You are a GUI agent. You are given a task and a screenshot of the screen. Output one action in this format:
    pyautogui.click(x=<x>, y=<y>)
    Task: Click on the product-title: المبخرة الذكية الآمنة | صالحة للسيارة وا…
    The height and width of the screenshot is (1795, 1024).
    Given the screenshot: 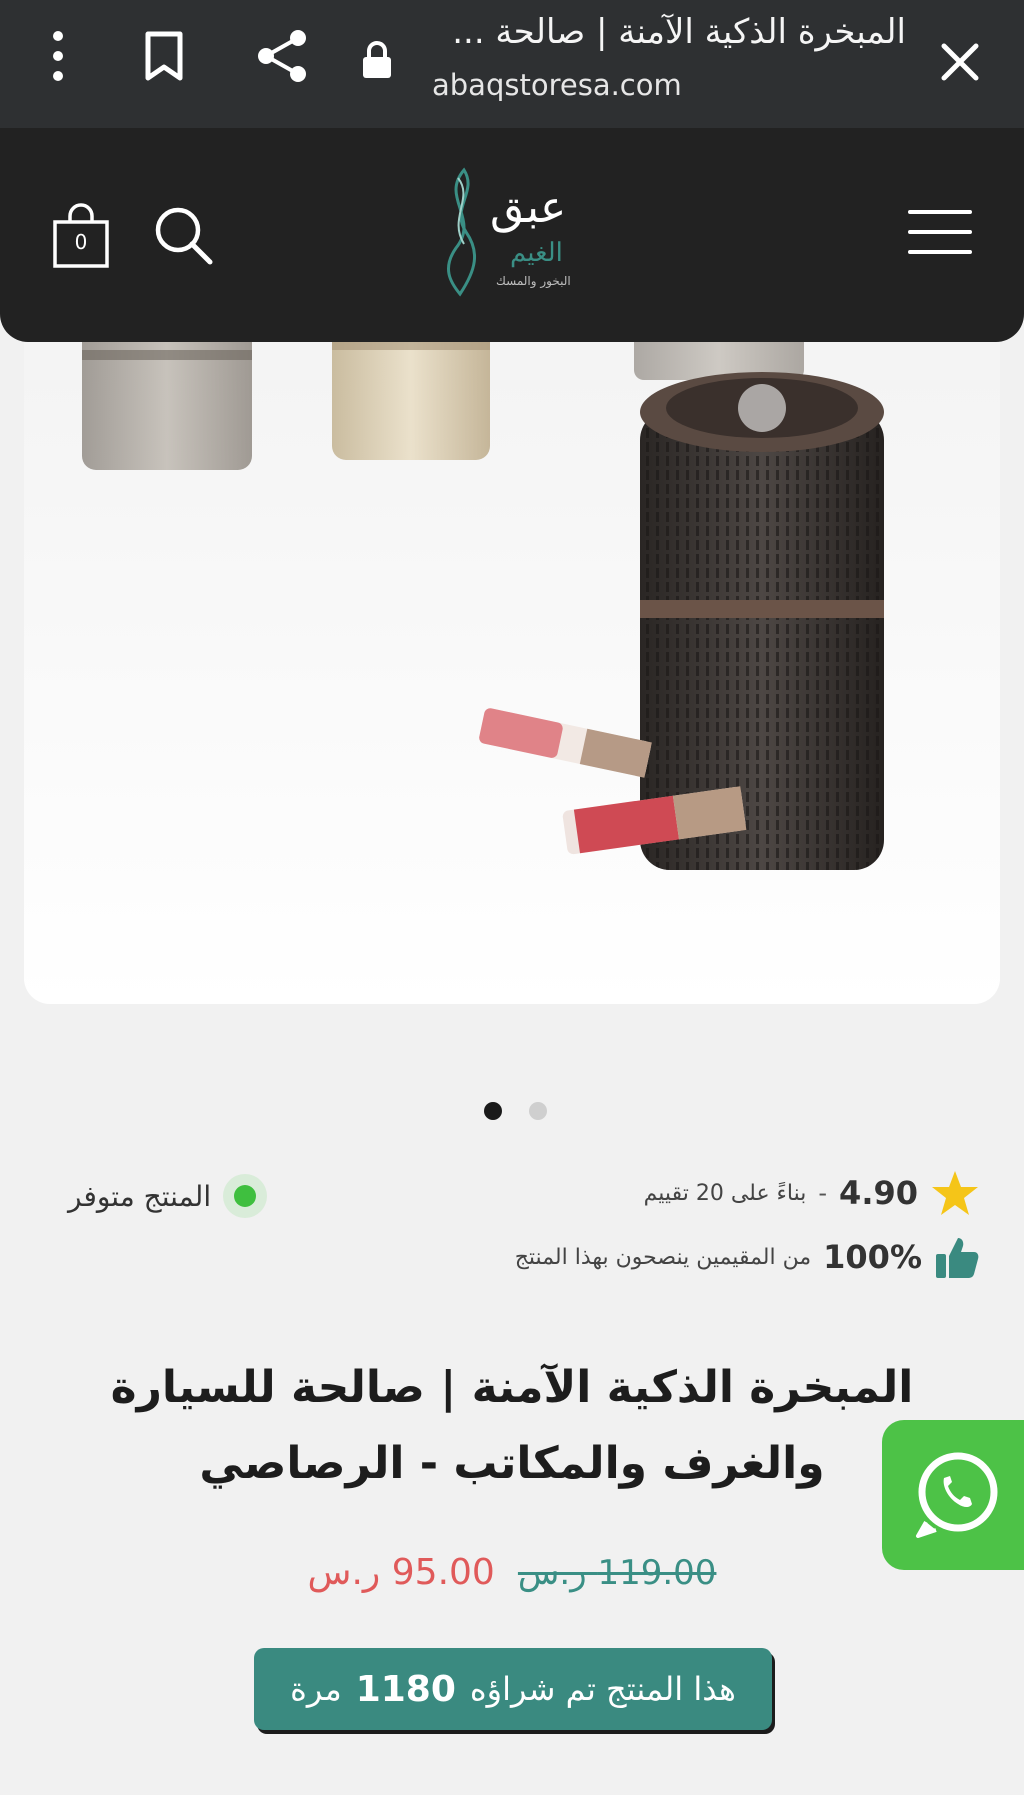 What is the action you would take?
    pyautogui.click(x=512, y=1425)
    